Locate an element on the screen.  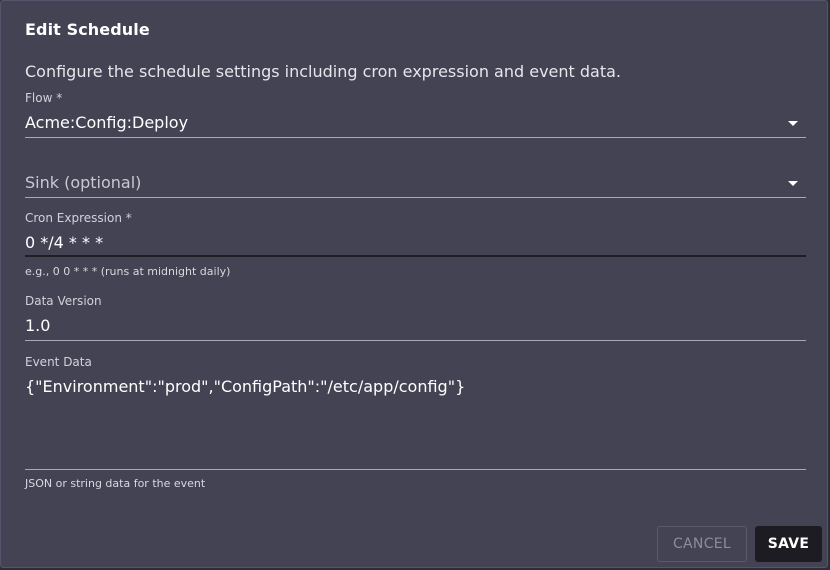
event-data-underline is located at coordinates (415, 469).